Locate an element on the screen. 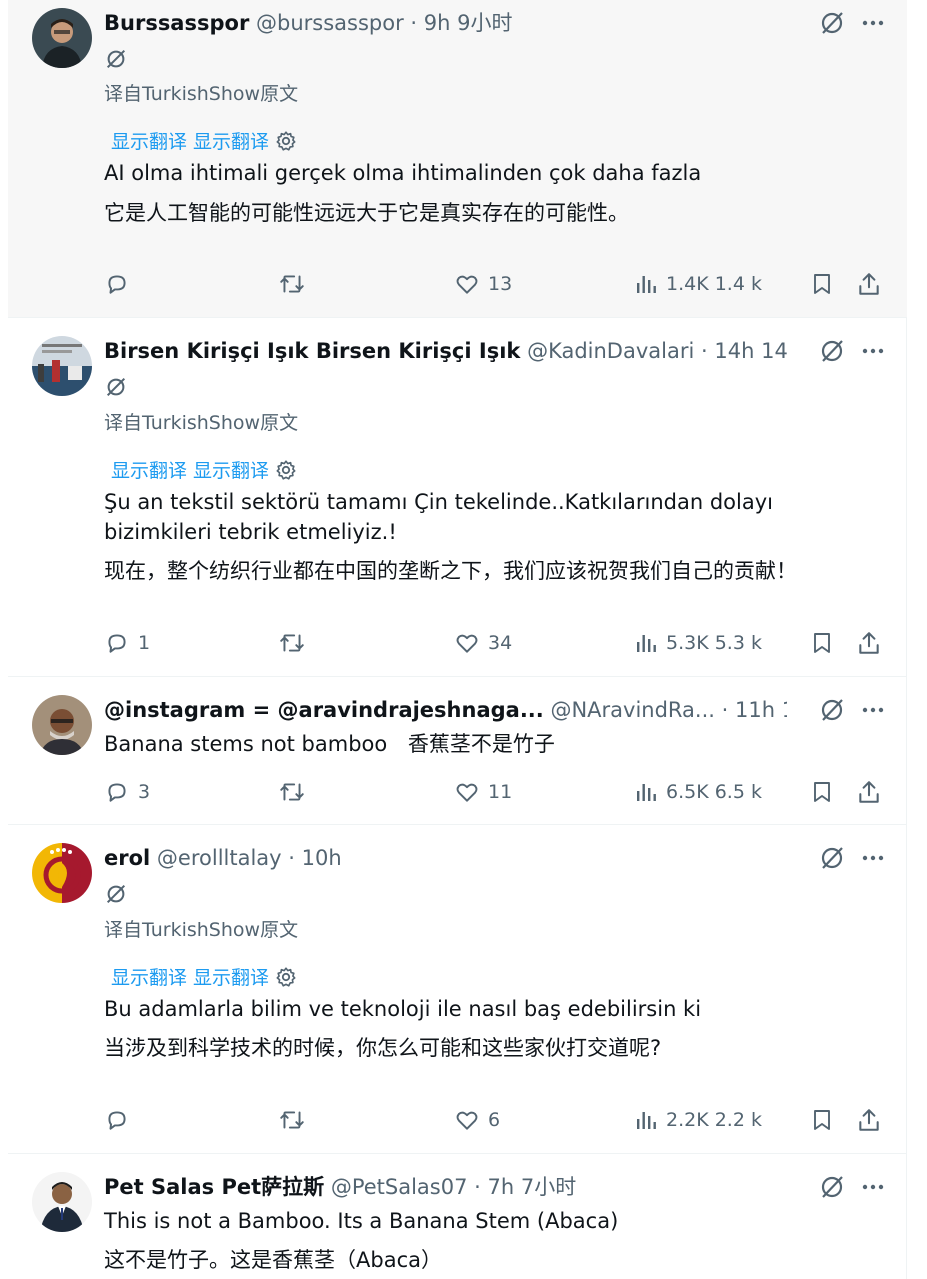 The image size is (927, 1279). user-handle: @KadinDavalari is located at coordinates (610, 351).